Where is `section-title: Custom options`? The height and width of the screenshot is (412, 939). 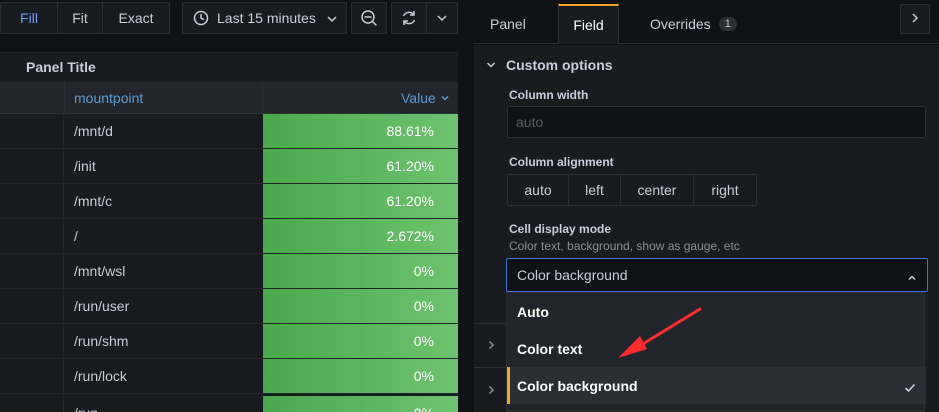
section-title: Custom options is located at coordinates (559, 65).